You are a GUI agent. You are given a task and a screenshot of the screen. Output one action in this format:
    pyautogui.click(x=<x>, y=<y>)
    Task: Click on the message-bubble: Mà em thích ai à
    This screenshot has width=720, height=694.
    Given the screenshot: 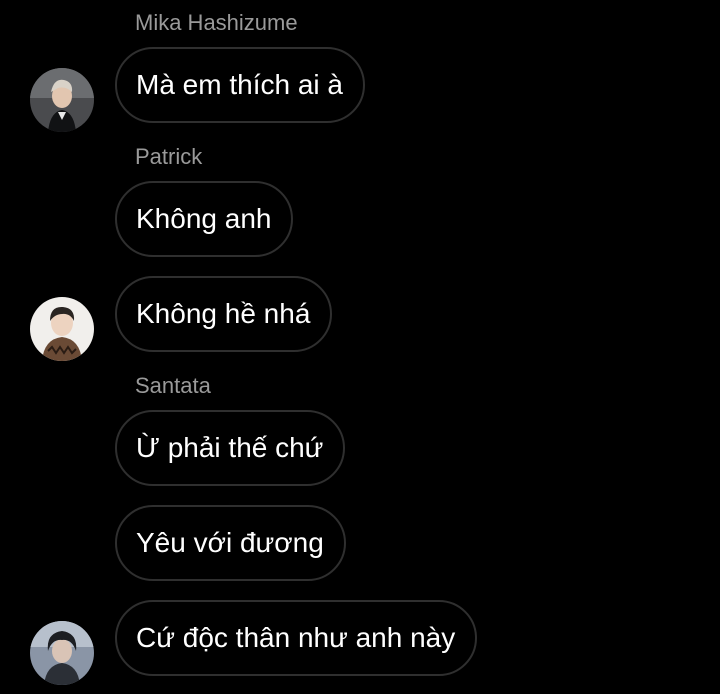 What is the action you would take?
    pyautogui.click(x=240, y=85)
    